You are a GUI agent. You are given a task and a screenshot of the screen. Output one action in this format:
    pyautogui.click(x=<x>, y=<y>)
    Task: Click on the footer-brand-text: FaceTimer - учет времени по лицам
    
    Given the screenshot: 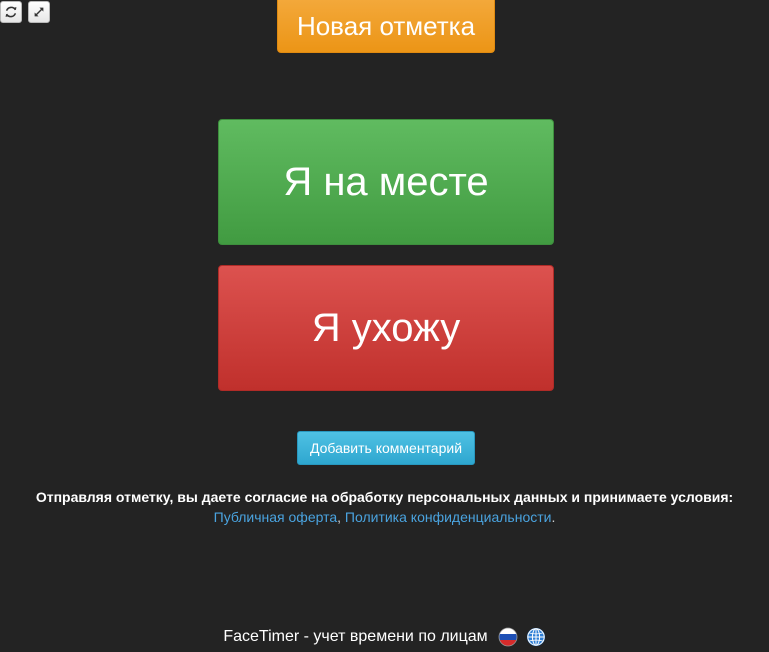 What is the action you would take?
    pyautogui.click(x=355, y=636)
    